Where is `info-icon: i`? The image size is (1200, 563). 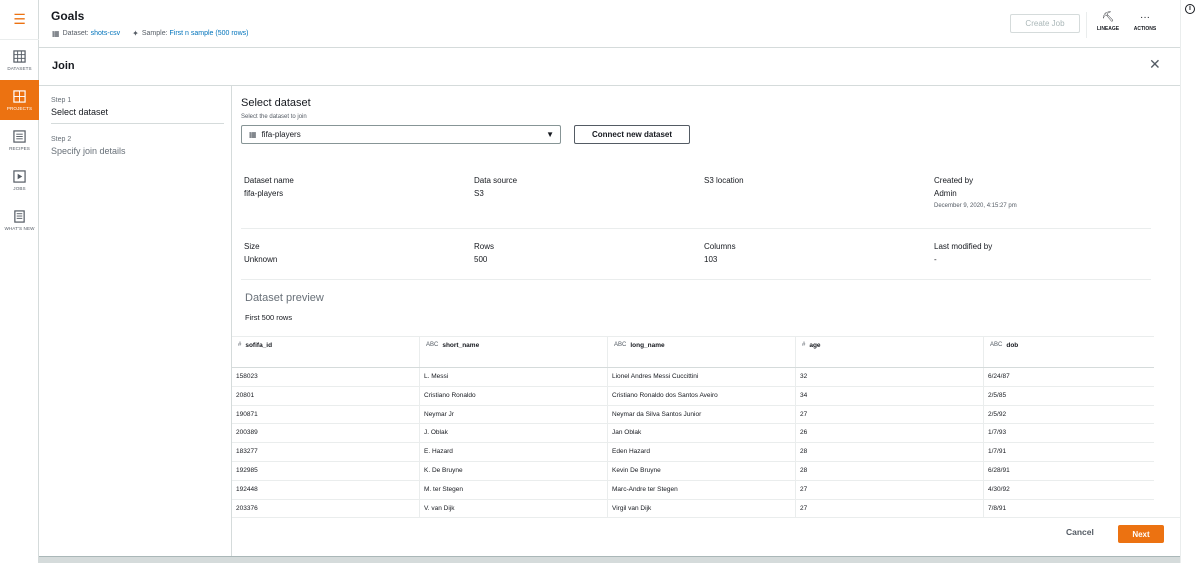
info-icon: i is located at coordinates (1190, 9).